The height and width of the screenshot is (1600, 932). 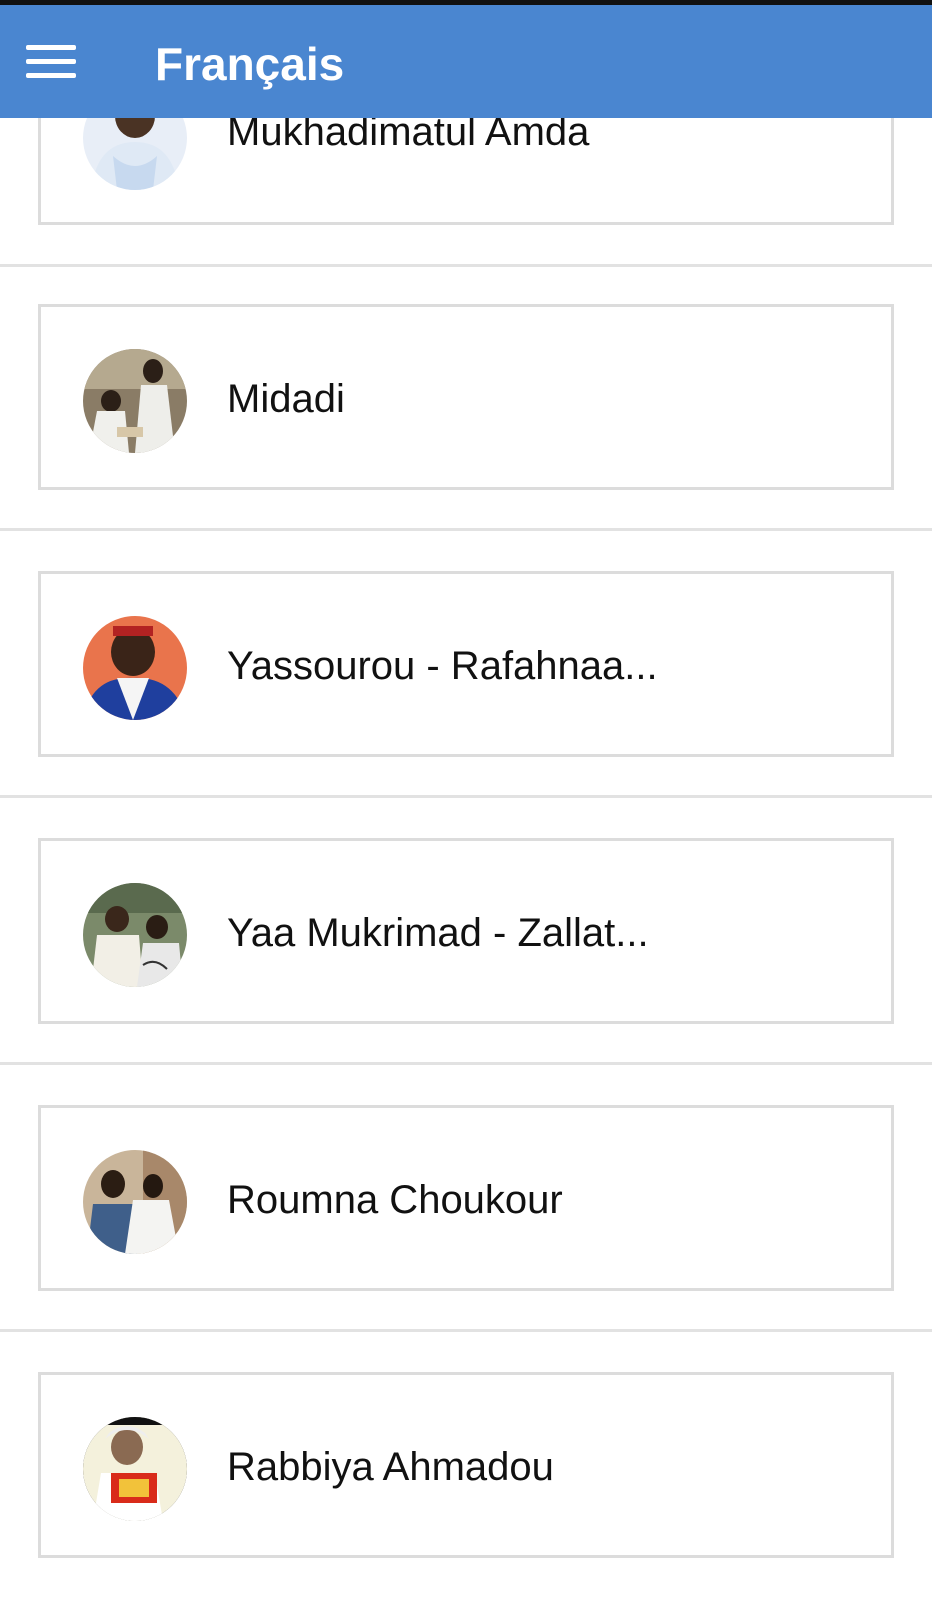 What do you see at coordinates (395, 1200) in the screenshot?
I see `item-label: Roumna Choukour` at bounding box center [395, 1200].